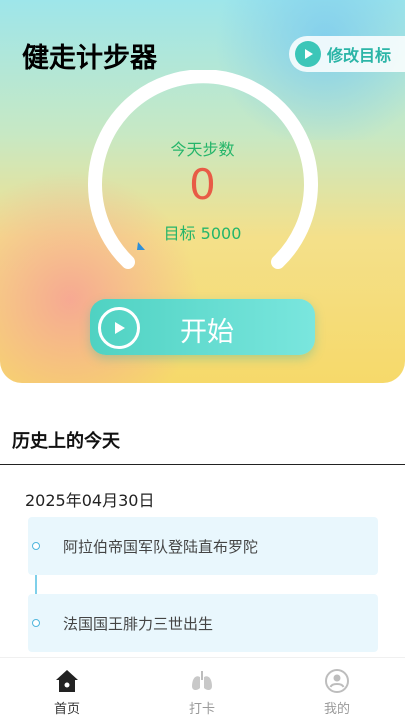  Describe the element at coordinates (202, 149) in the screenshot. I see `today-steps-label: 今天步数` at that location.